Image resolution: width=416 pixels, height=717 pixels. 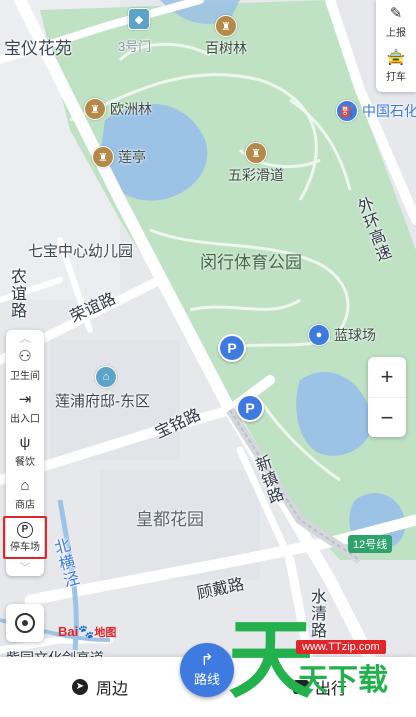 I want to click on gas-station-icon: ⛽, so click(x=347, y=111).